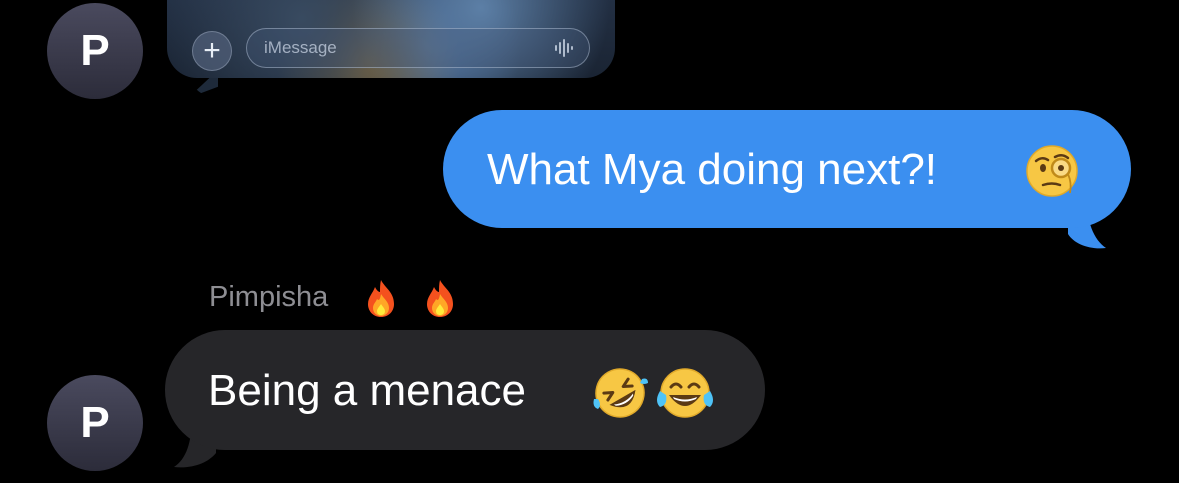  I want to click on add-button-in-image: +, so click(212, 51).